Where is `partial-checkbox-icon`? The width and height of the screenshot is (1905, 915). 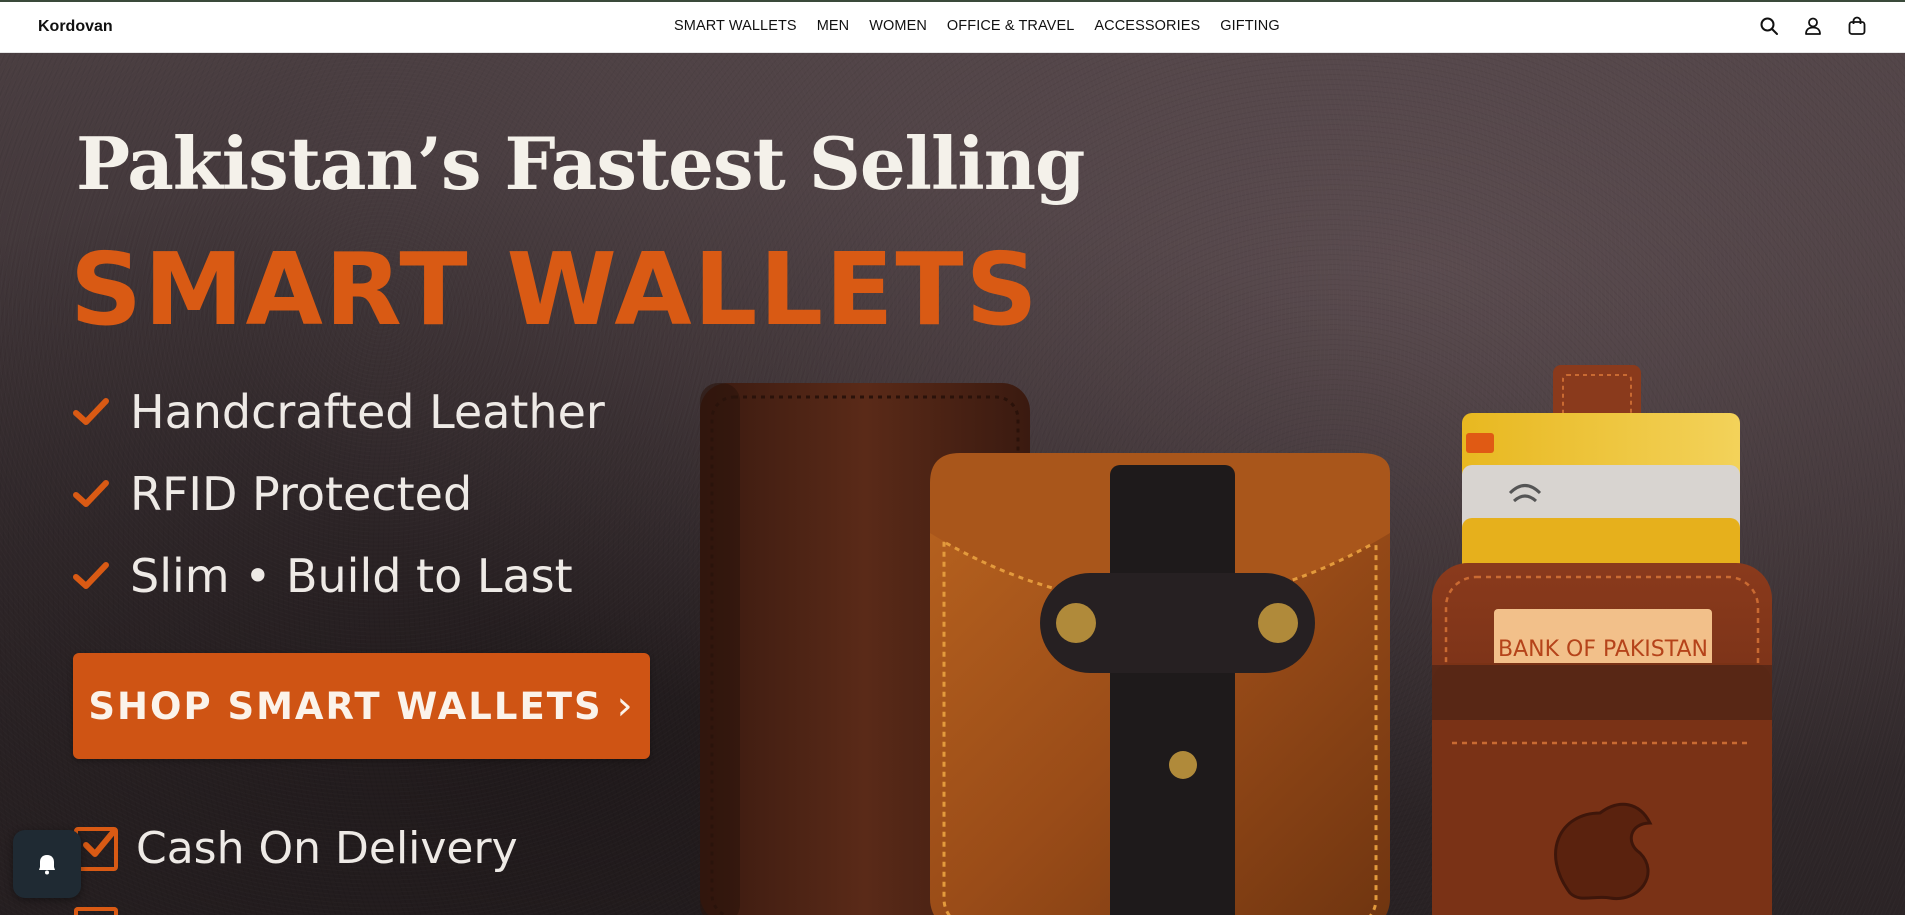
partial-checkbox-icon is located at coordinates (96, 911).